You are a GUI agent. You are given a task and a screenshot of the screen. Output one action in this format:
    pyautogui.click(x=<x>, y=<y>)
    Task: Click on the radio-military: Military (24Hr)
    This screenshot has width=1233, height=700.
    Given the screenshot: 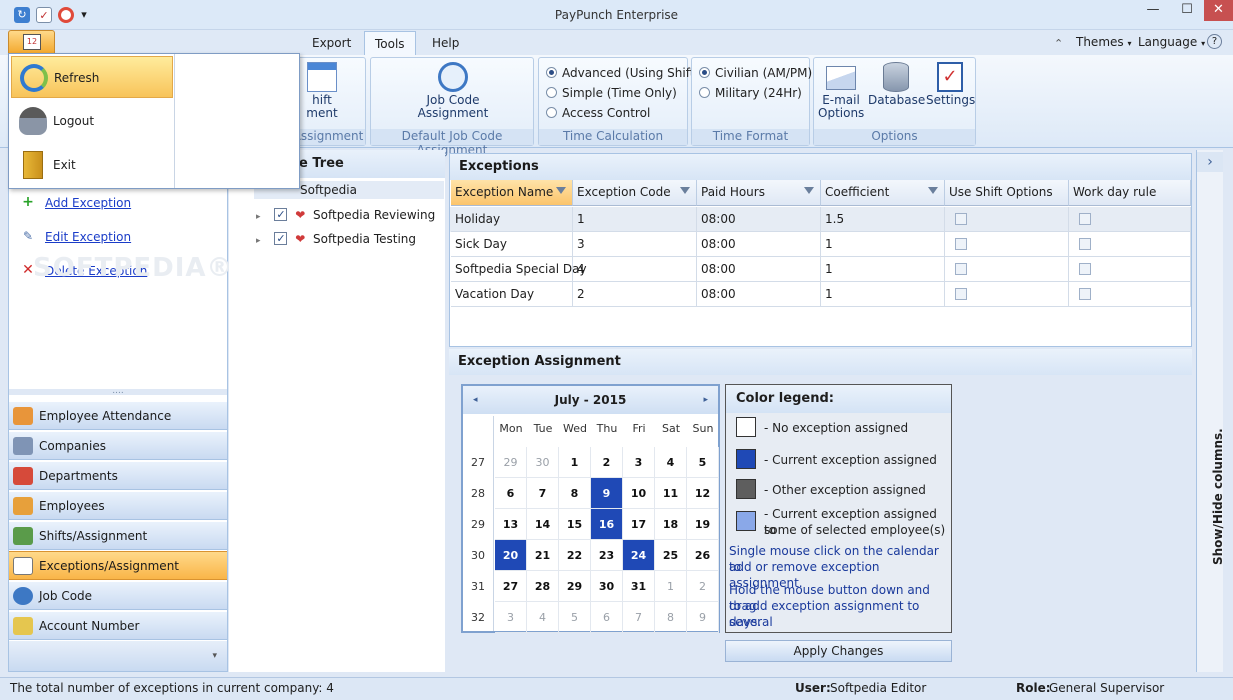 What is the action you would take?
    pyautogui.click(x=750, y=93)
    